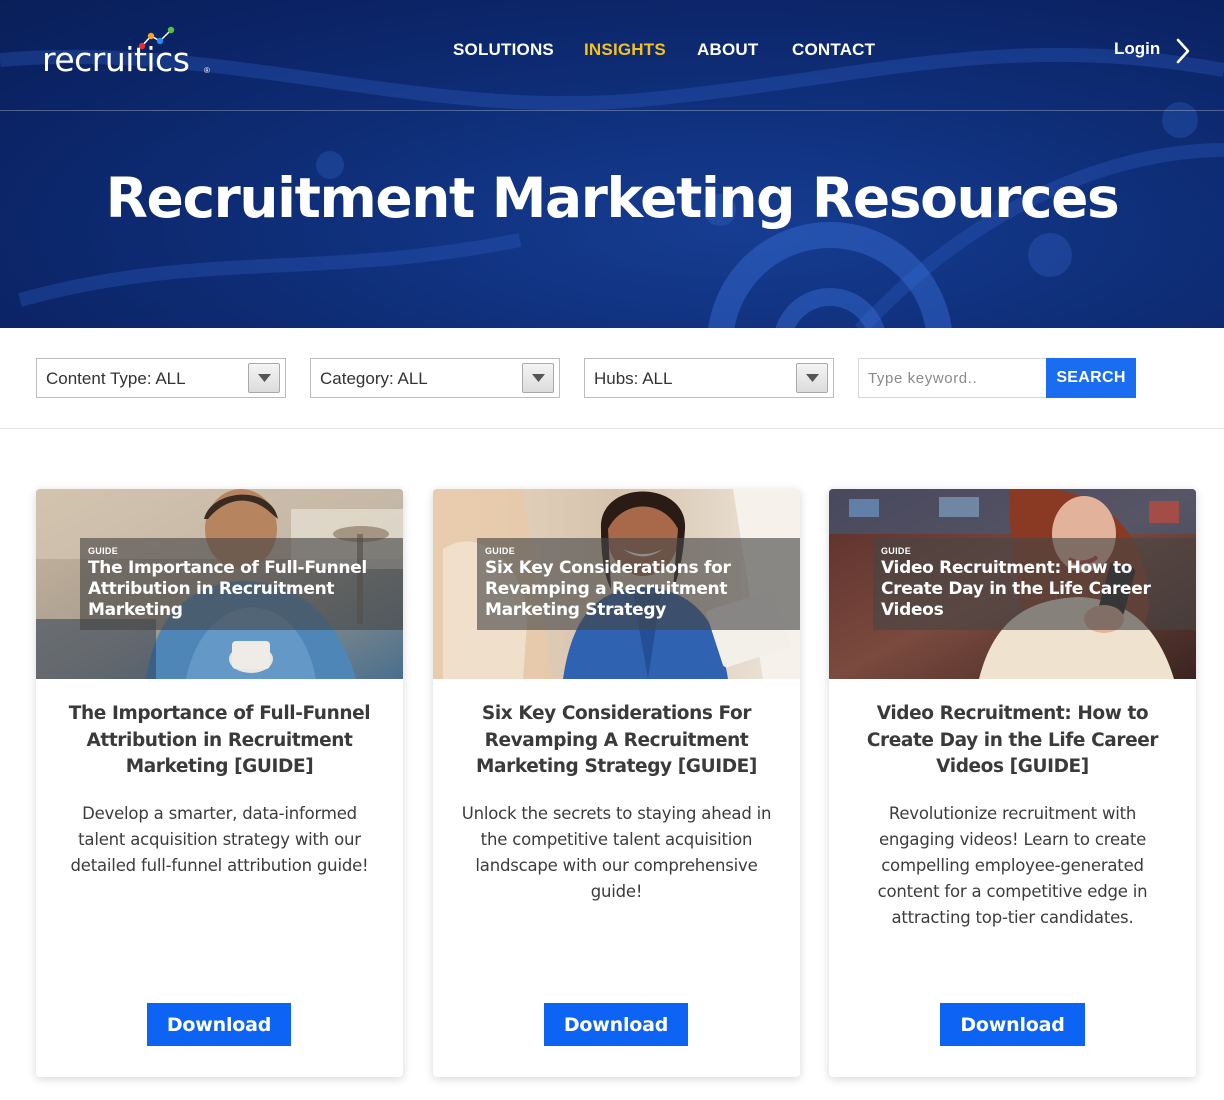  I want to click on registered-mark: ®, so click(207, 70).